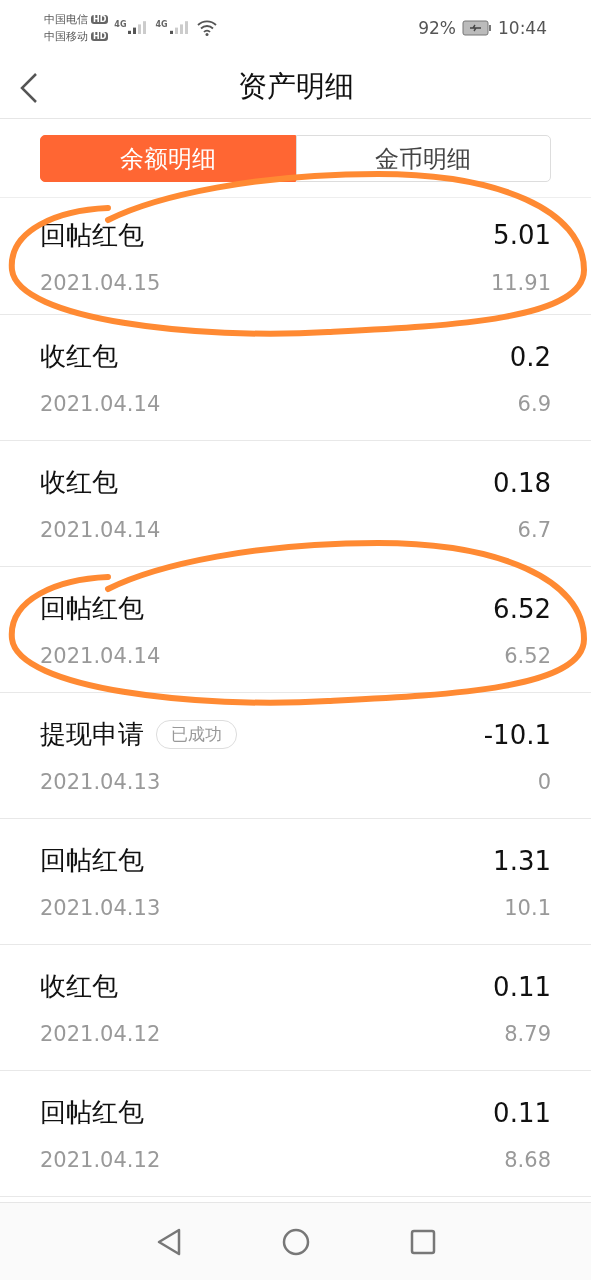 This screenshot has width=591, height=1280. Describe the element at coordinates (522, 235) in the screenshot. I see `record-amount: 5.01` at that location.